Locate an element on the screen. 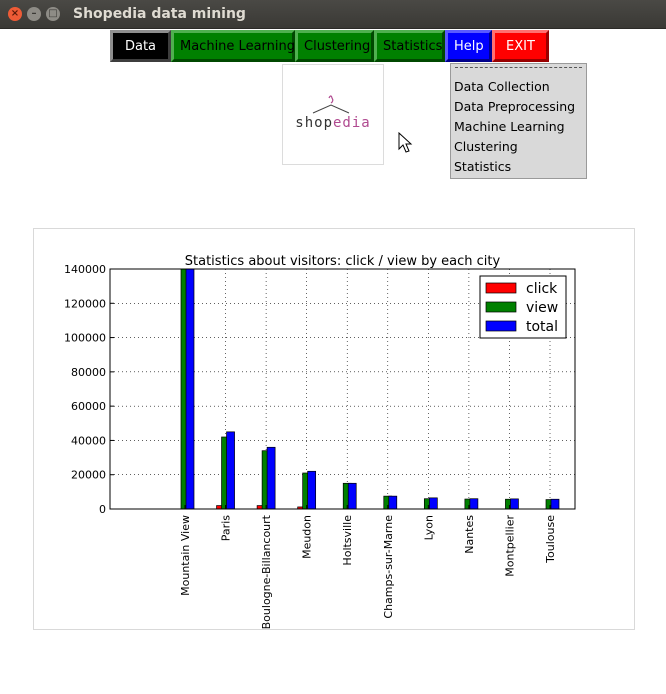 The width and height of the screenshot is (666, 694). x-tick-label: Lyon is located at coordinates (428, 527).